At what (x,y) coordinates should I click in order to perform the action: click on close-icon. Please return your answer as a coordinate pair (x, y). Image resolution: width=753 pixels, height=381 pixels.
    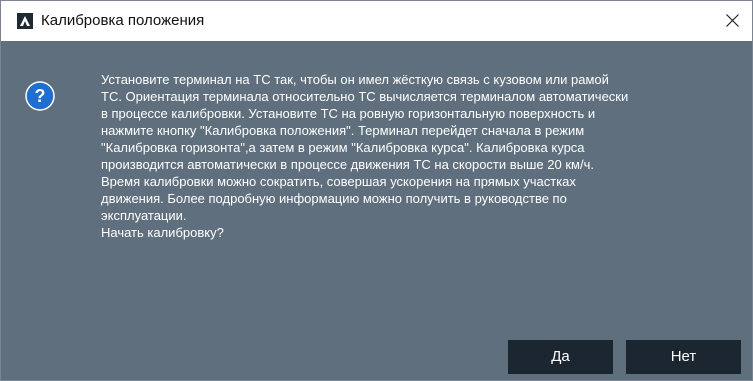
    Looking at the image, I should click on (732, 20).